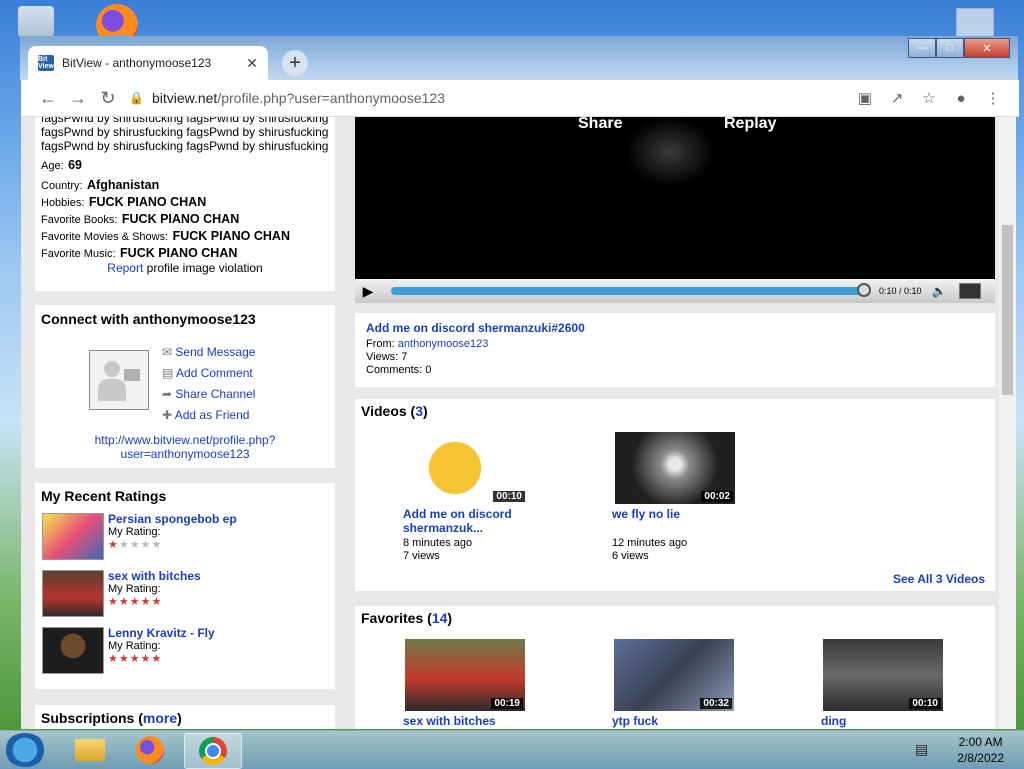 The image size is (1024, 769). I want to click on page-scrollbar, so click(1007, 423).